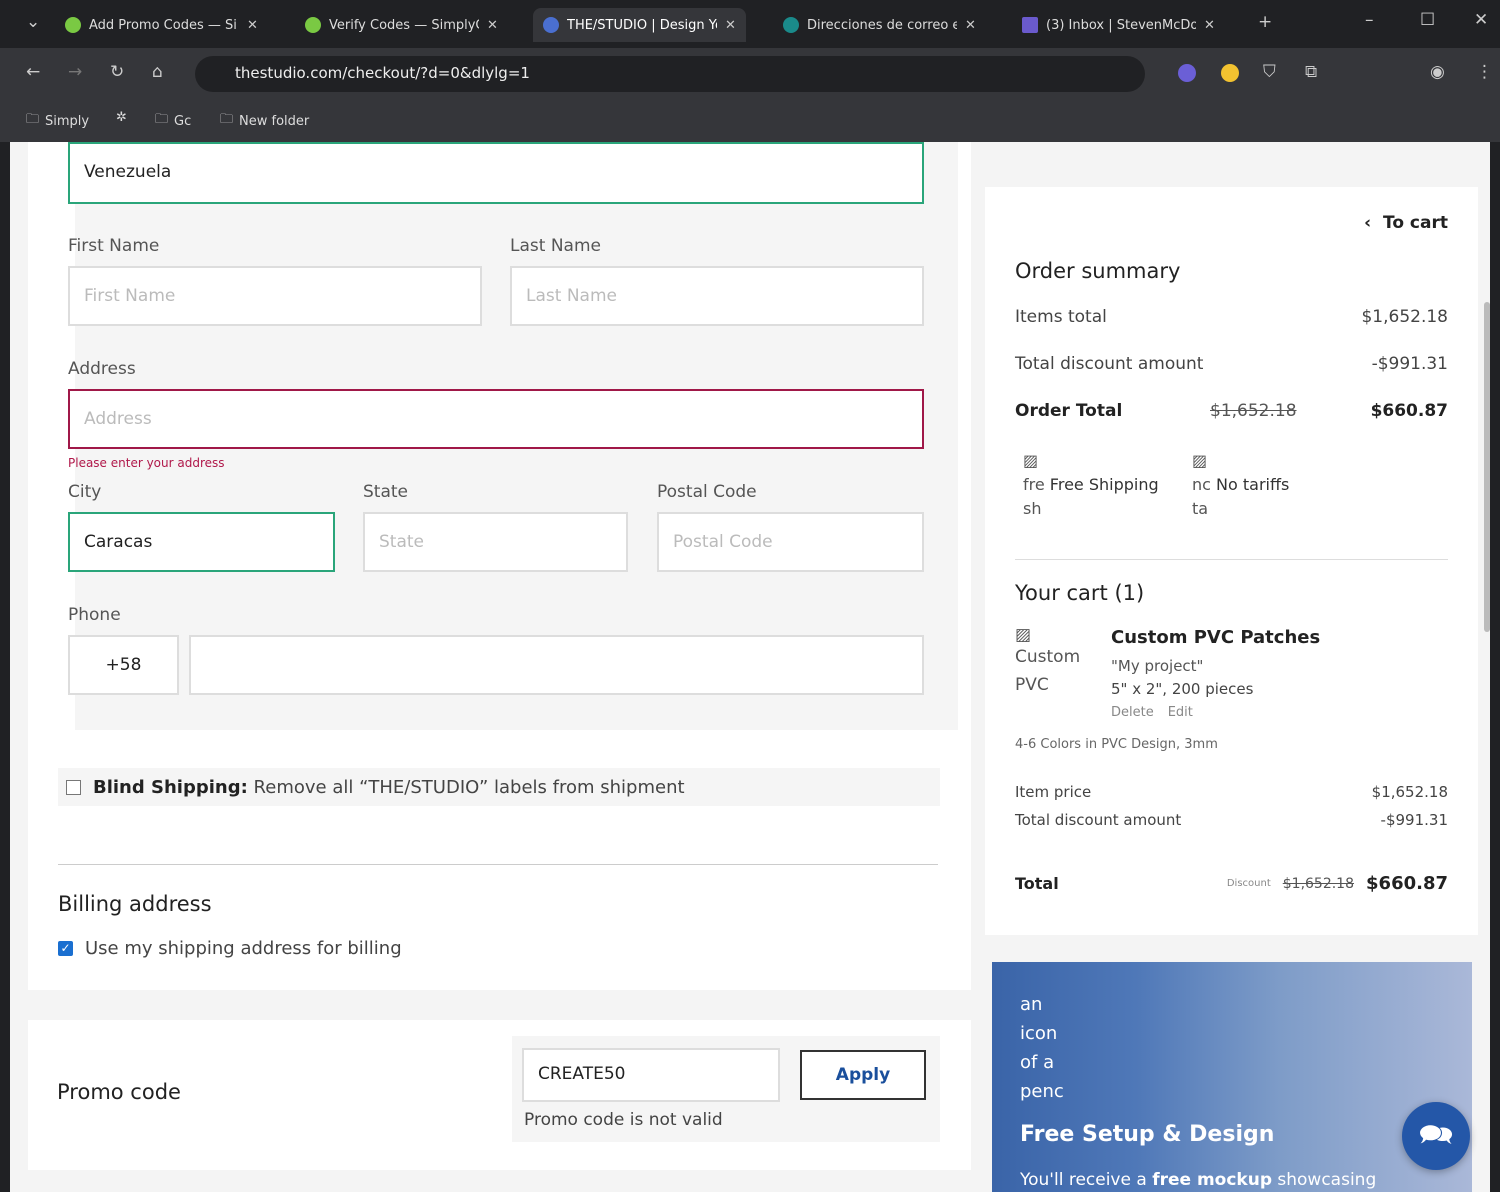 The image size is (1500, 1192). What do you see at coordinates (1269, 72) in the screenshot?
I see `shield-icon: ⛉` at bounding box center [1269, 72].